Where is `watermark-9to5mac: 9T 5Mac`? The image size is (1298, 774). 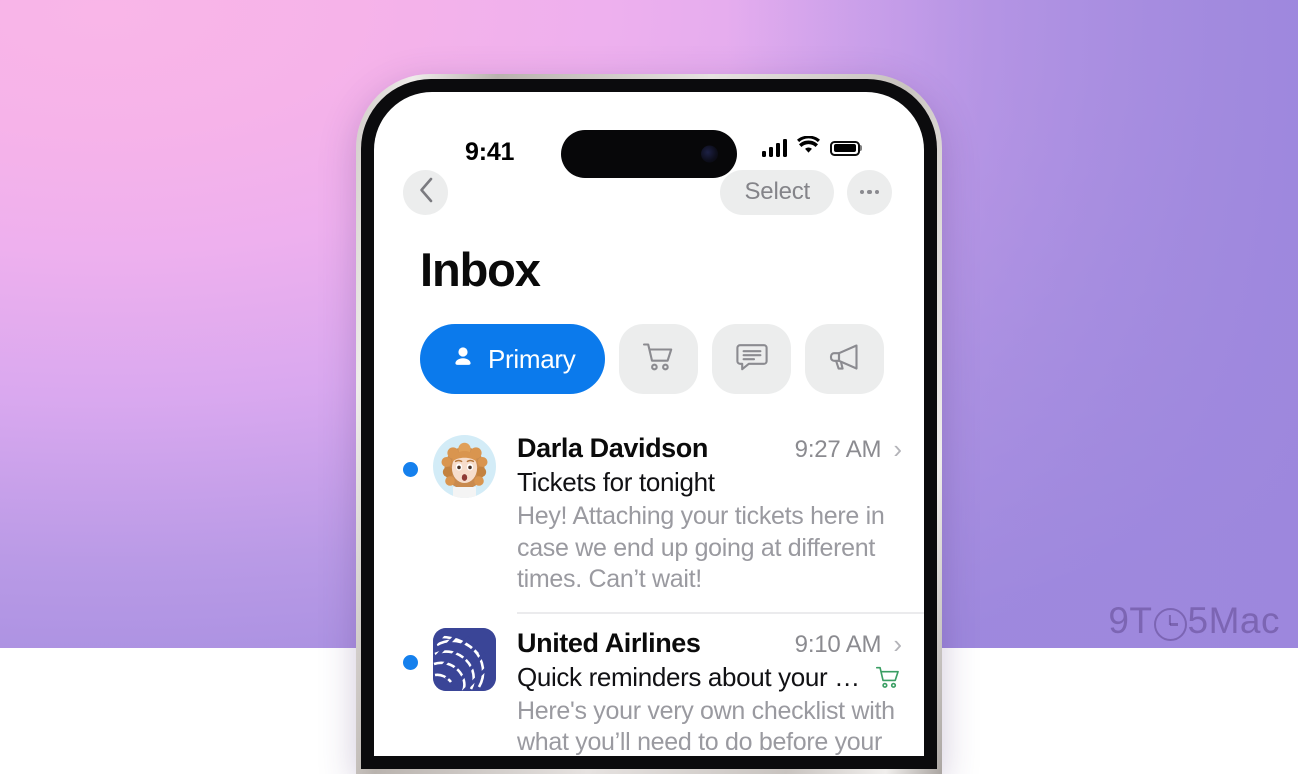
watermark-9to5mac: 9T 5Mac is located at coordinates (1194, 621).